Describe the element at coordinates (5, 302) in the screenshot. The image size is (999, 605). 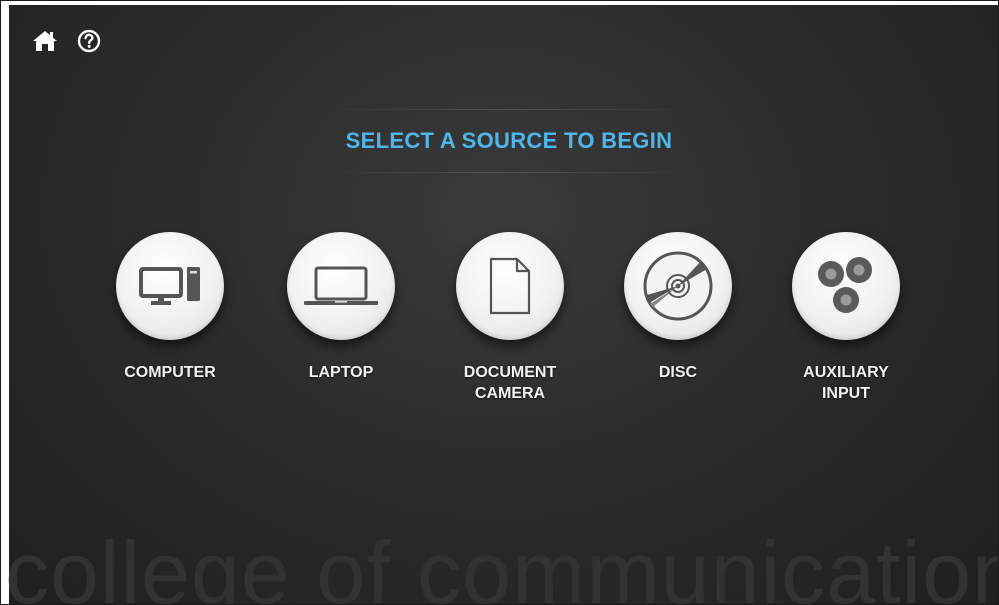
I see `left-border` at that location.